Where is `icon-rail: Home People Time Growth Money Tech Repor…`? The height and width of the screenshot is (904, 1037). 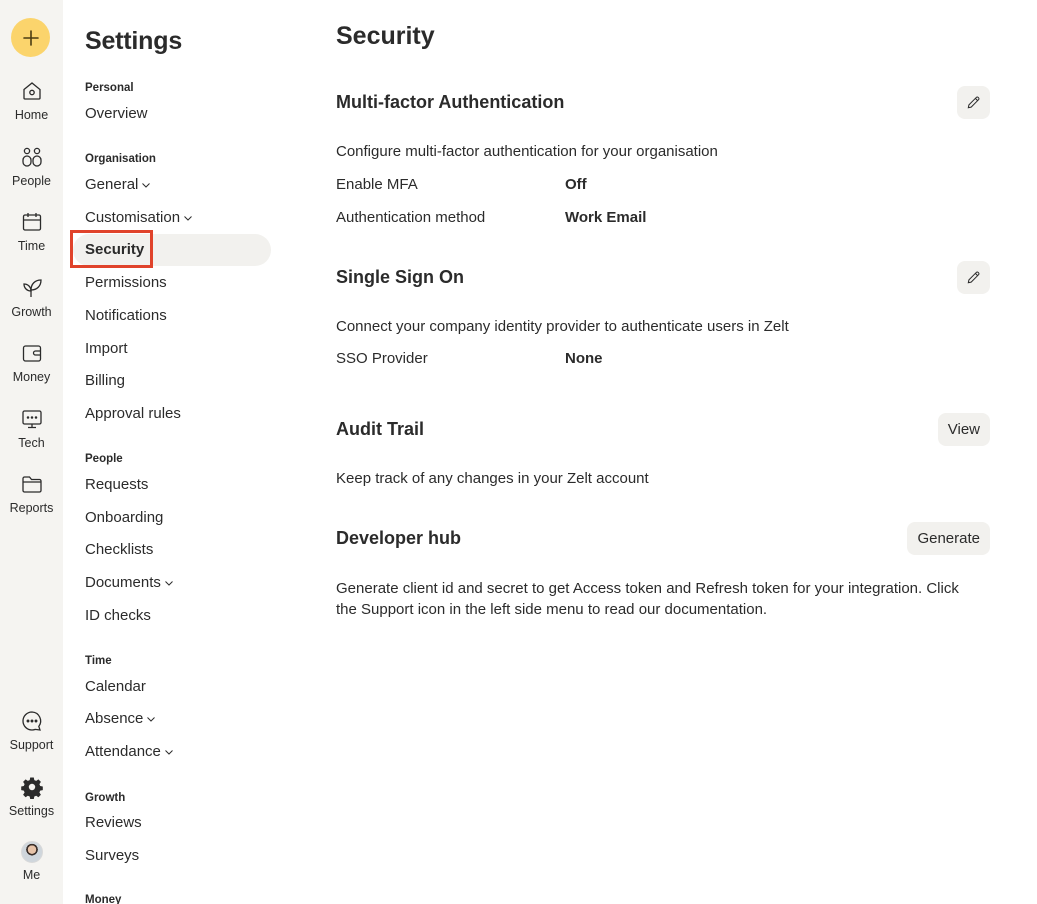 icon-rail: Home People Time Growth Money Tech Repor… is located at coordinates (31, 452).